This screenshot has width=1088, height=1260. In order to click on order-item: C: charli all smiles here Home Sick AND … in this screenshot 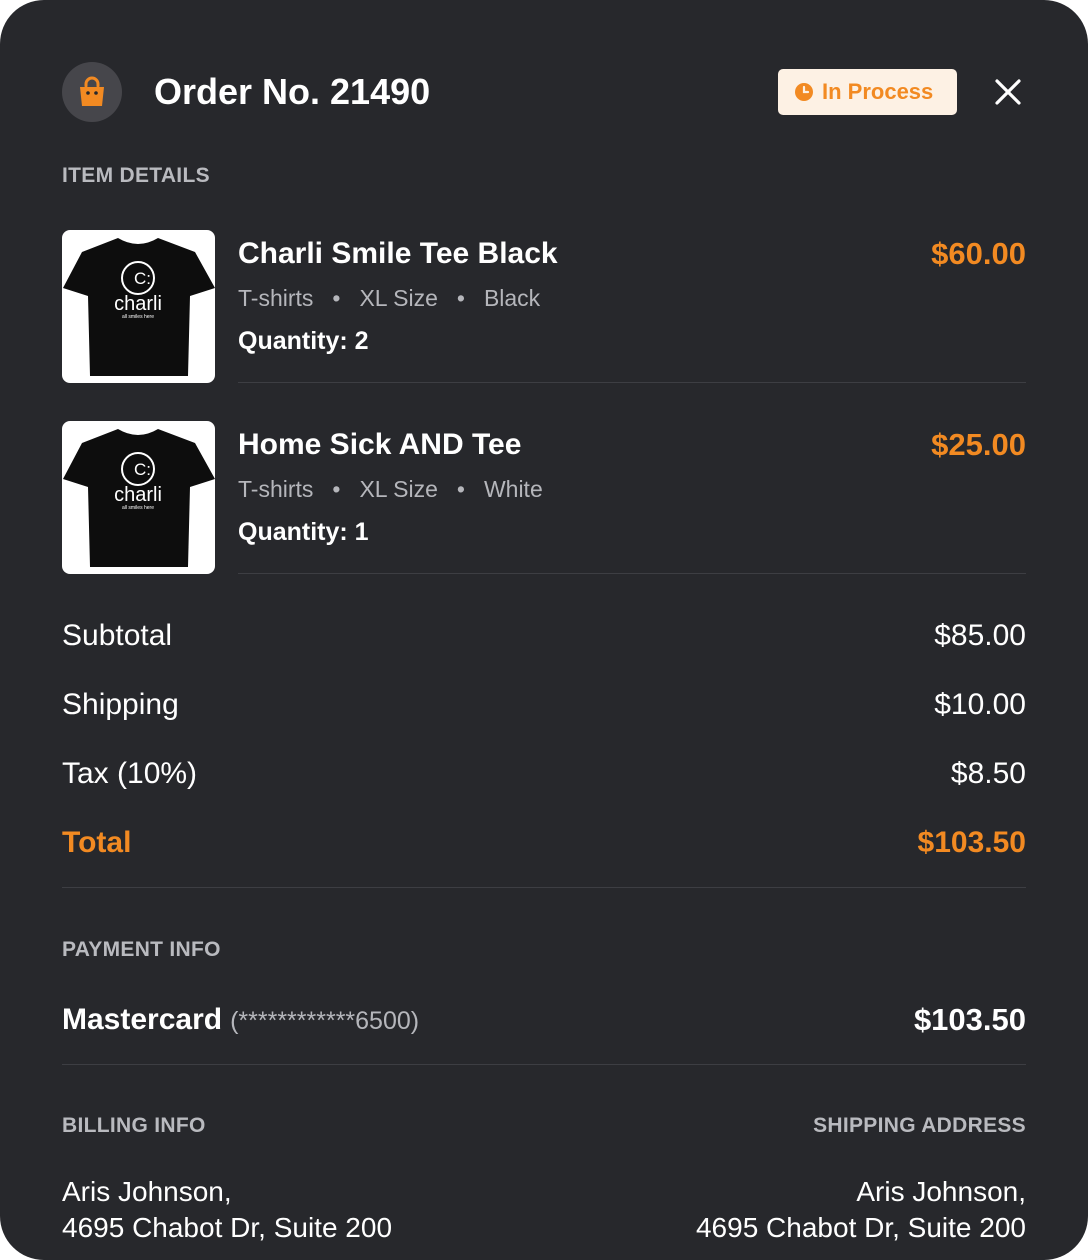, I will do `click(544, 497)`.